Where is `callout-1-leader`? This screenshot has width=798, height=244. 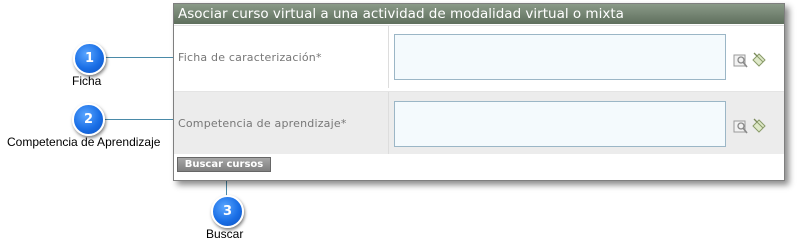 callout-1-leader is located at coordinates (139, 57).